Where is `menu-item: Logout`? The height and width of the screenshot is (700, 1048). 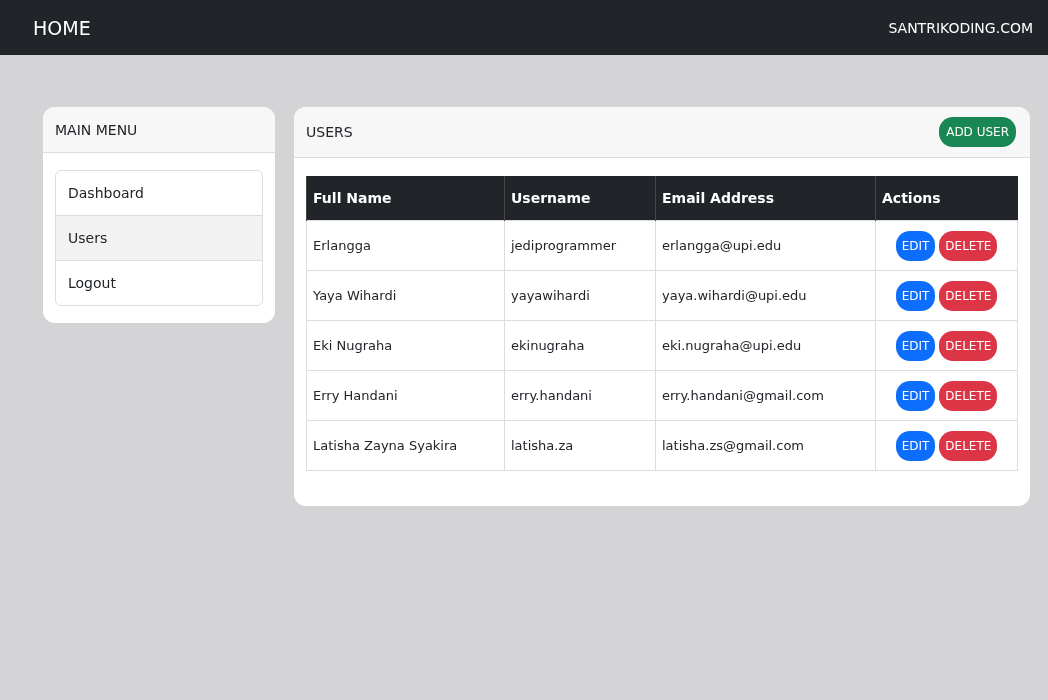
menu-item: Logout is located at coordinates (159, 282).